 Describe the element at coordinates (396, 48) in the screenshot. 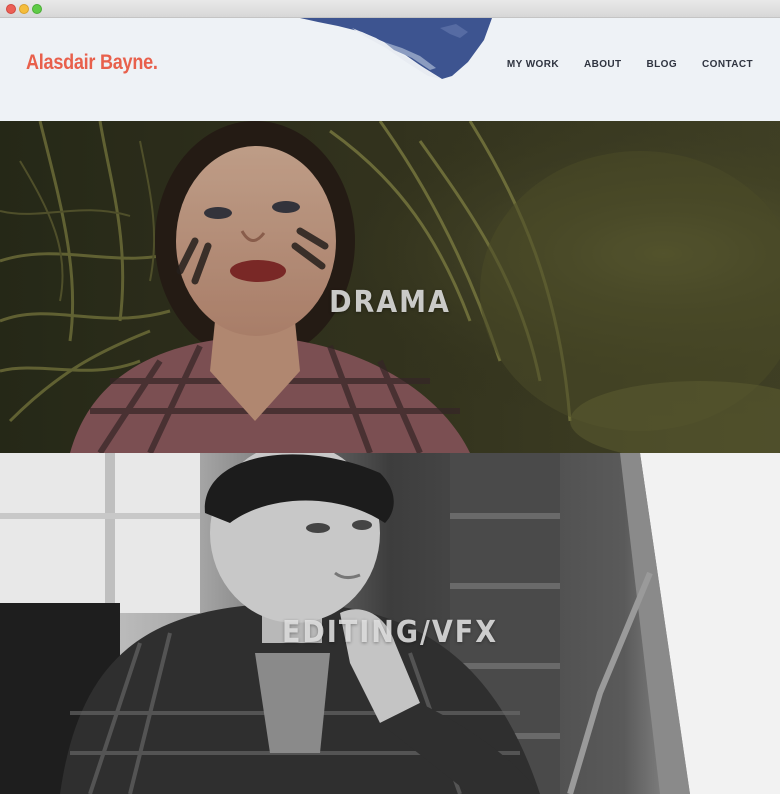

I see `mountain-illustration` at that location.